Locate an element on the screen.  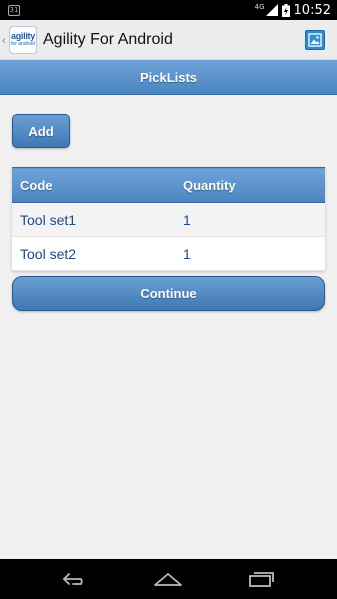
continue-button: Continue is located at coordinates (168, 293).